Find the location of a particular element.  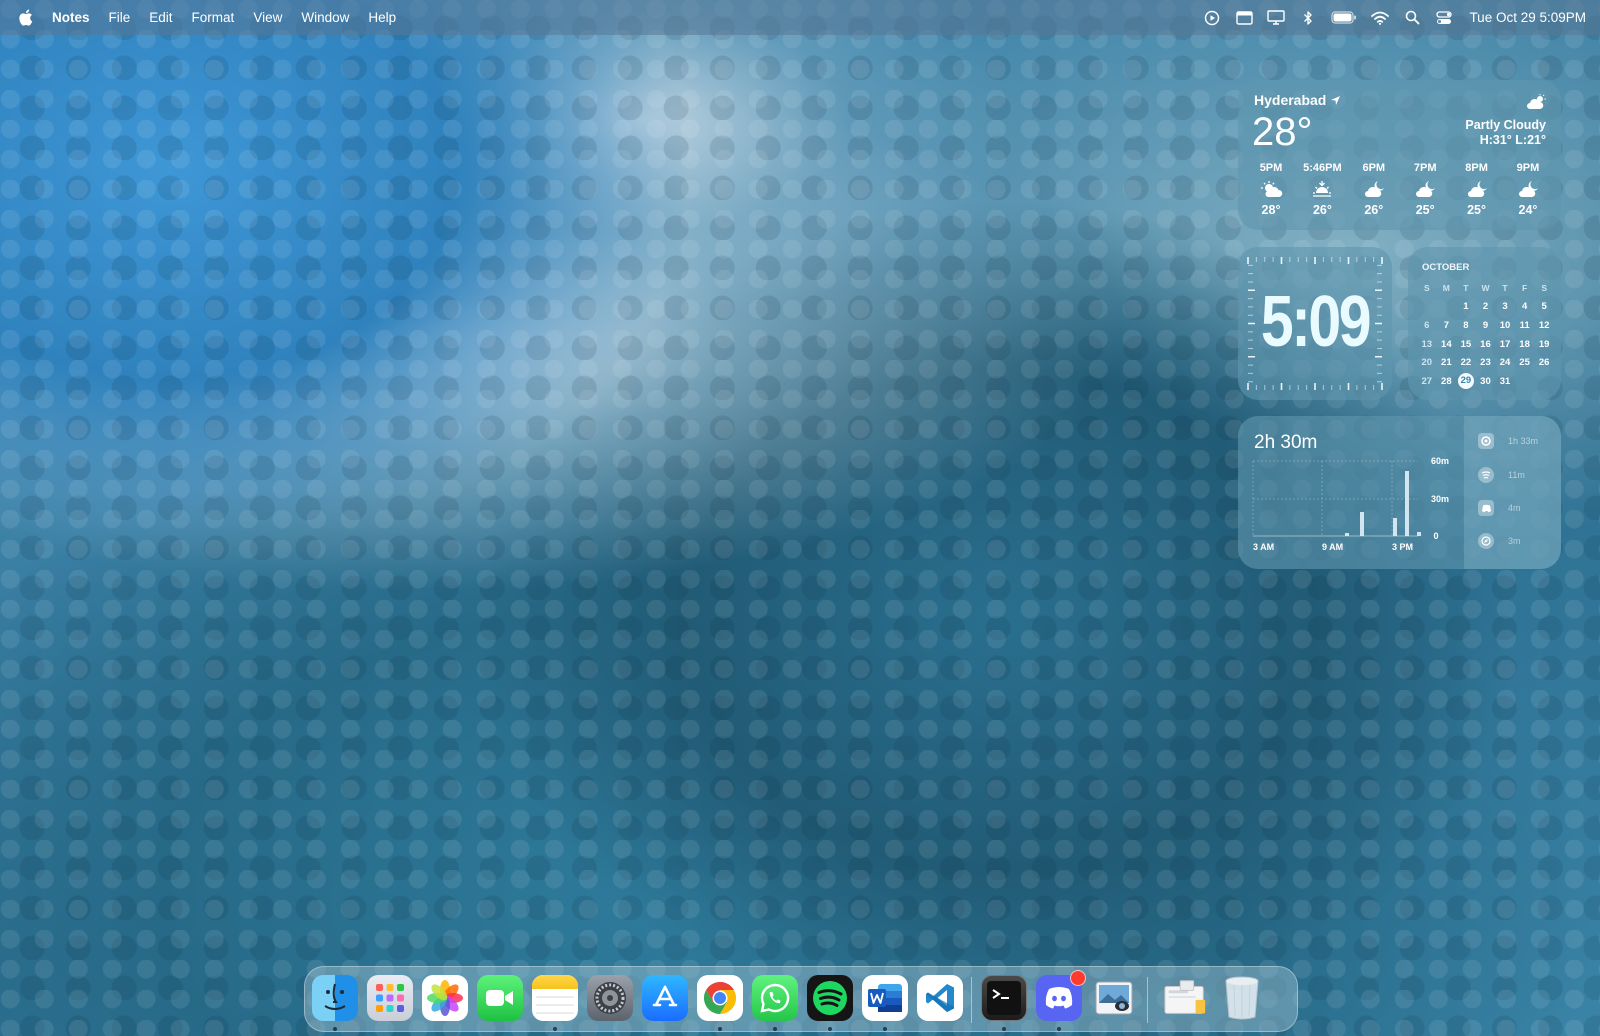

trash-icon is located at coordinates (1242, 998).